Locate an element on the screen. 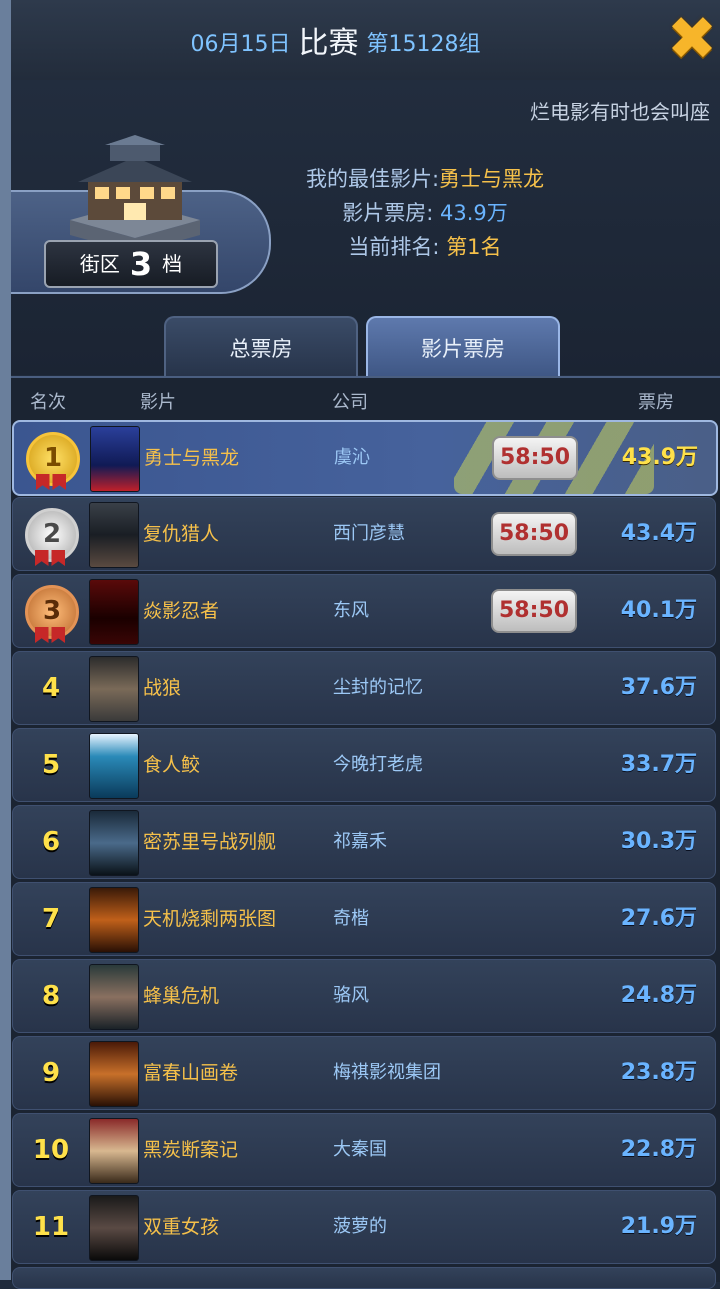  best-film-label: 我的最佳影片: is located at coordinates (372, 179).